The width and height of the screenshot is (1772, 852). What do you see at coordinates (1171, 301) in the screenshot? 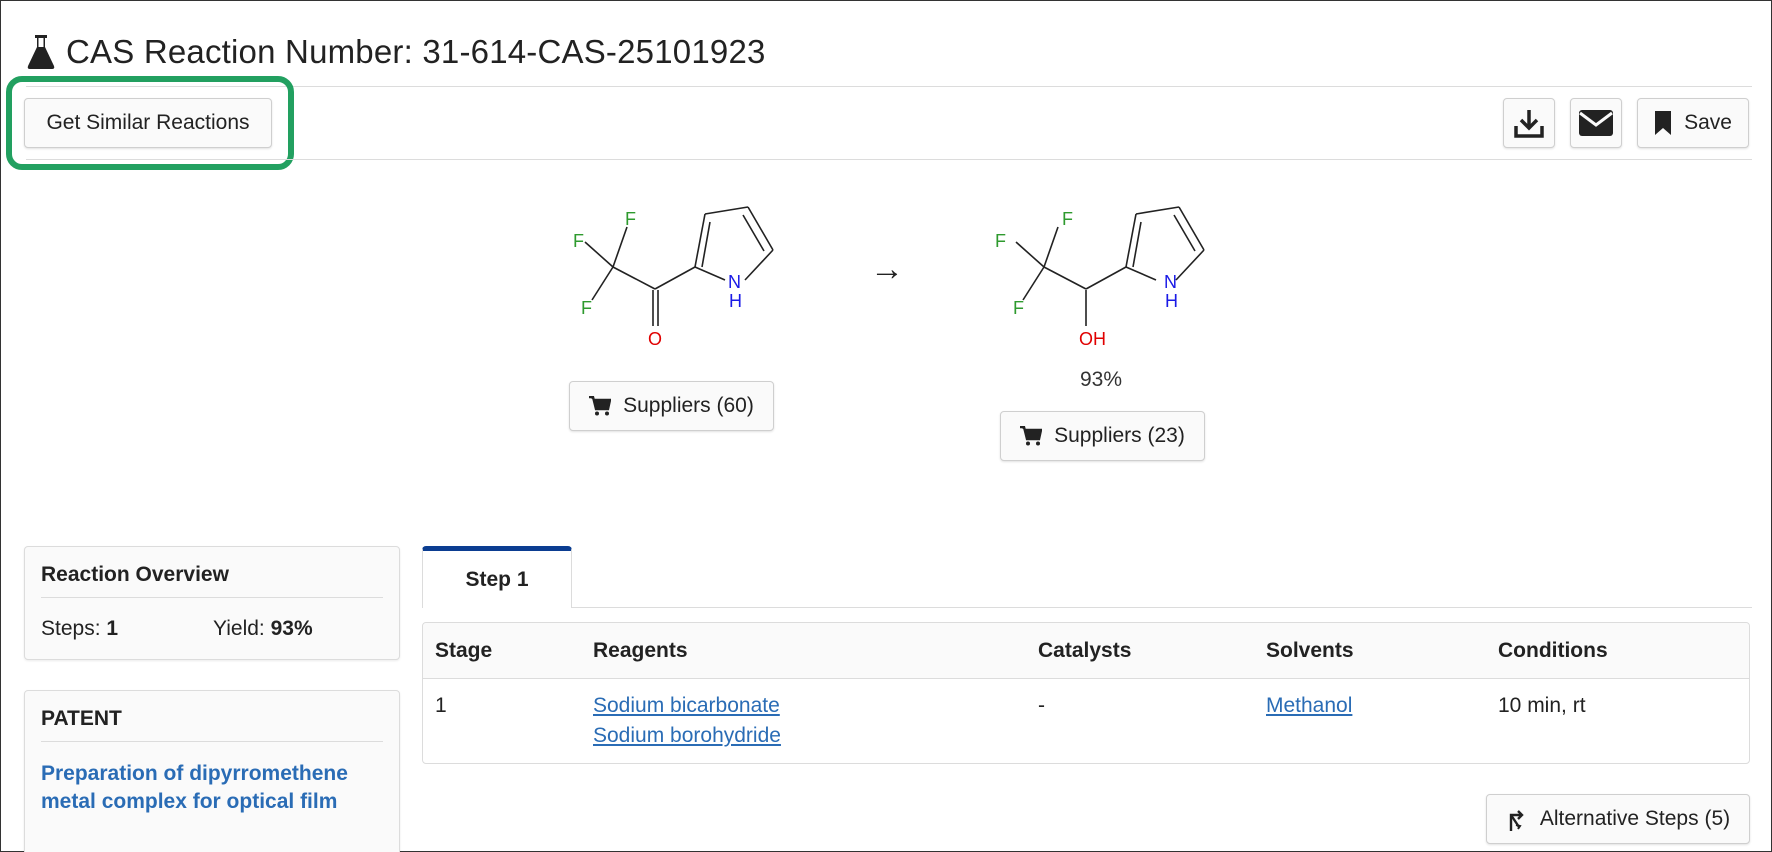
I see `product-atom-h: H` at bounding box center [1171, 301].